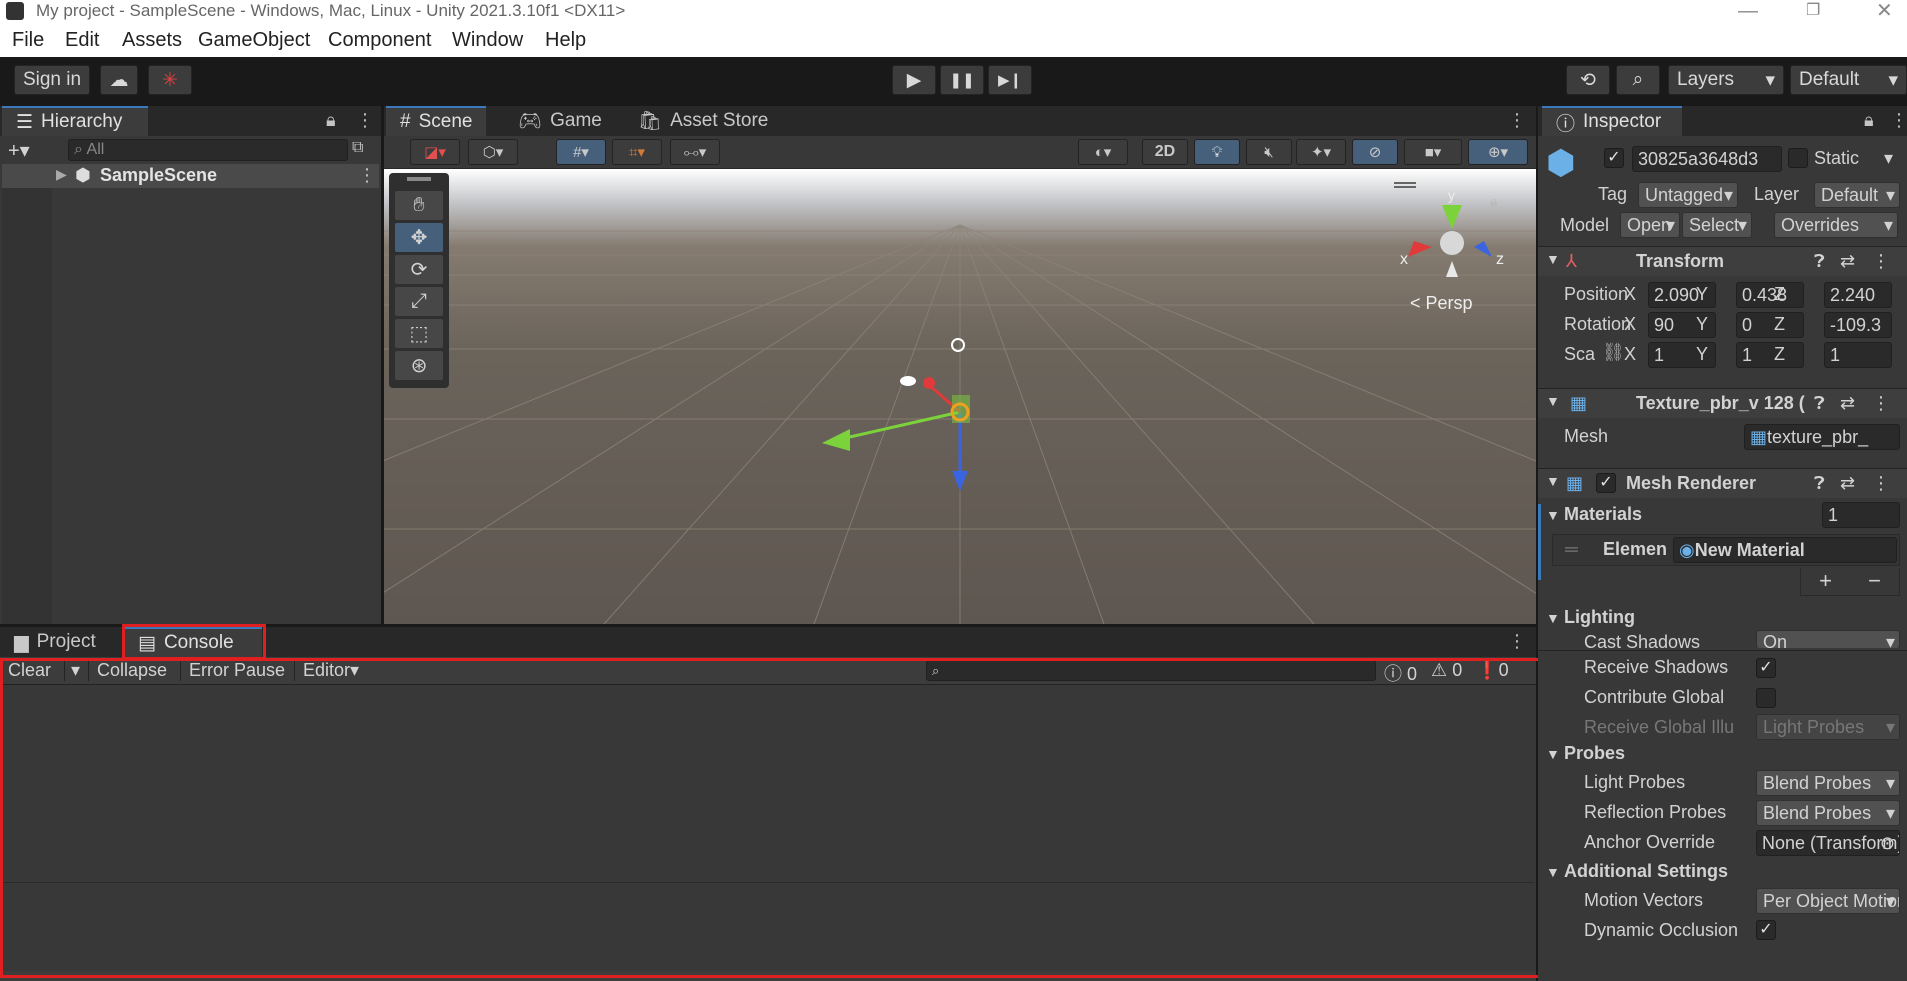 This screenshot has height=981, width=1907. Describe the element at coordinates (1848, 80) in the screenshot. I see `layout-dropdown: Default ▾` at that location.